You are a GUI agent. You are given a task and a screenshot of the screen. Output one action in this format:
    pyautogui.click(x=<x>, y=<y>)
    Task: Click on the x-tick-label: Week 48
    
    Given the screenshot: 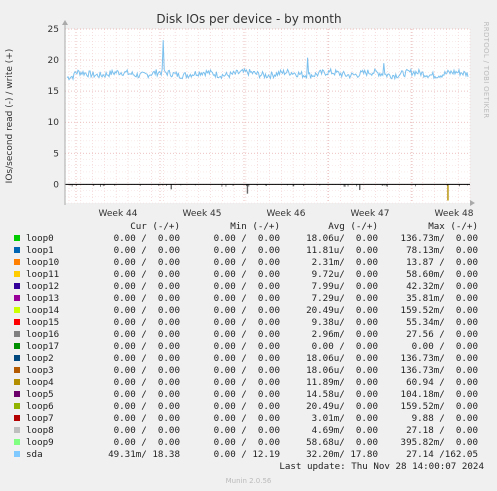 What is the action you would take?
    pyautogui.click(x=454, y=214)
    